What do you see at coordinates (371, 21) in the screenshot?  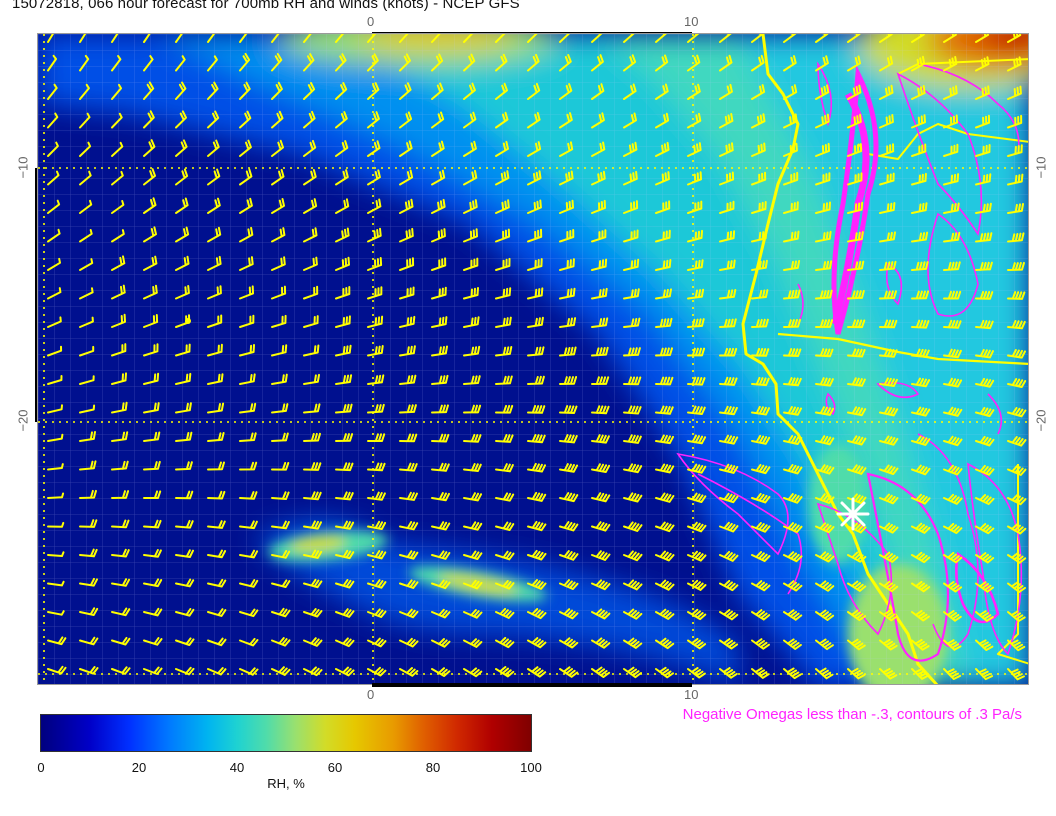 I see `top-tick-0: 0` at bounding box center [371, 21].